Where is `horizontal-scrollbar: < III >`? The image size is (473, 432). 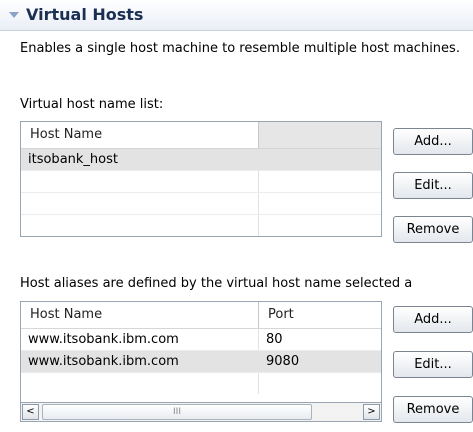
horizontal-scrollbar: < III > is located at coordinates (201, 412).